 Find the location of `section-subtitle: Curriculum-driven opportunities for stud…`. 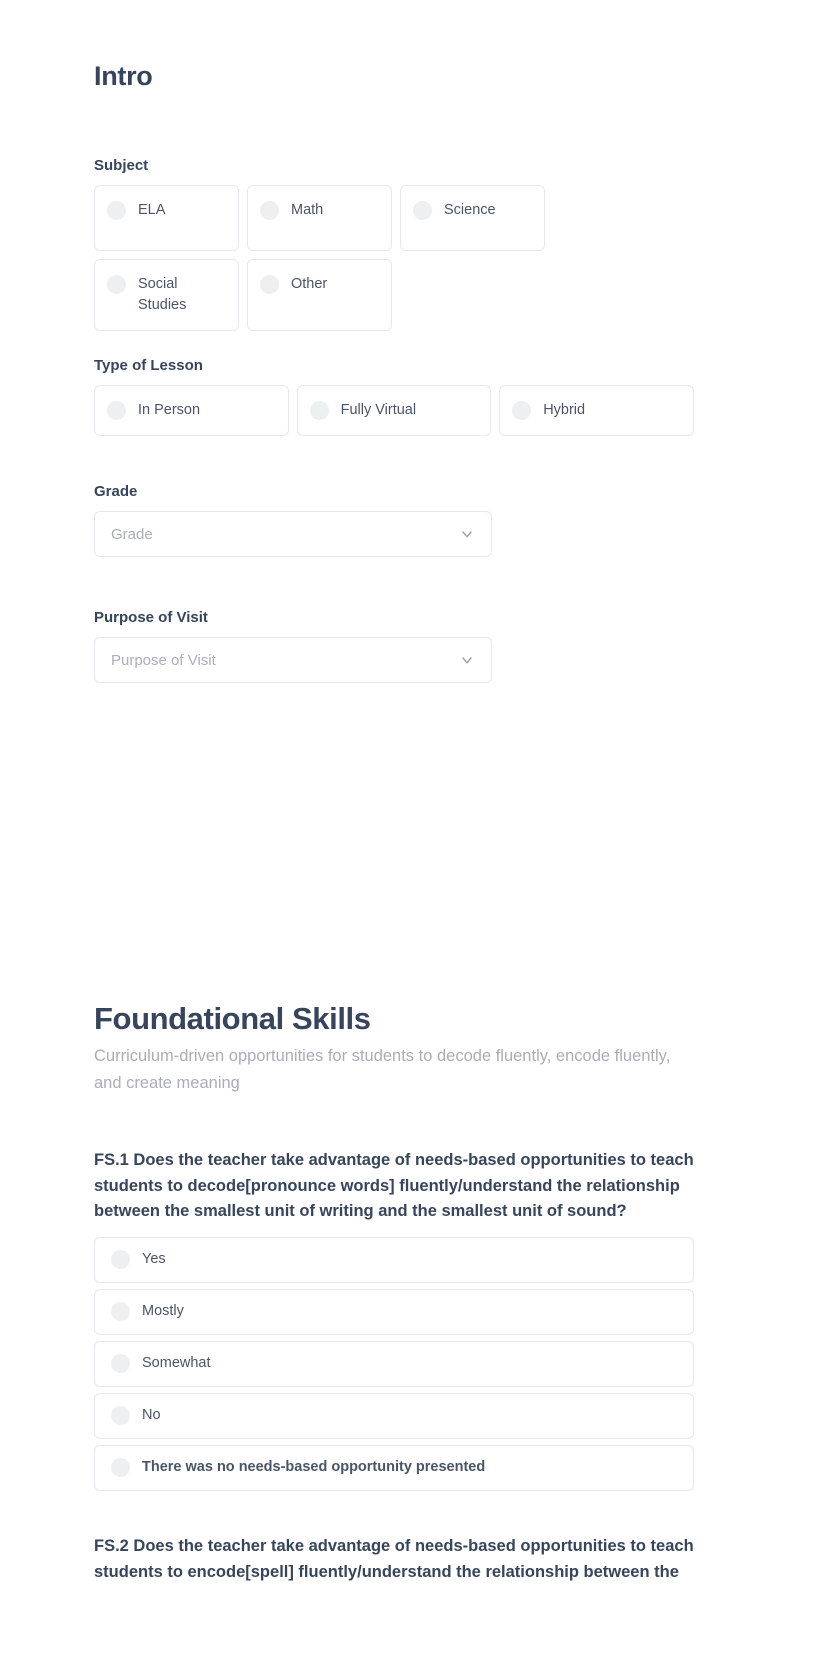

section-subtitle: Curriculum-driven opportunities for stud… is located at coordinates (382, 1069).